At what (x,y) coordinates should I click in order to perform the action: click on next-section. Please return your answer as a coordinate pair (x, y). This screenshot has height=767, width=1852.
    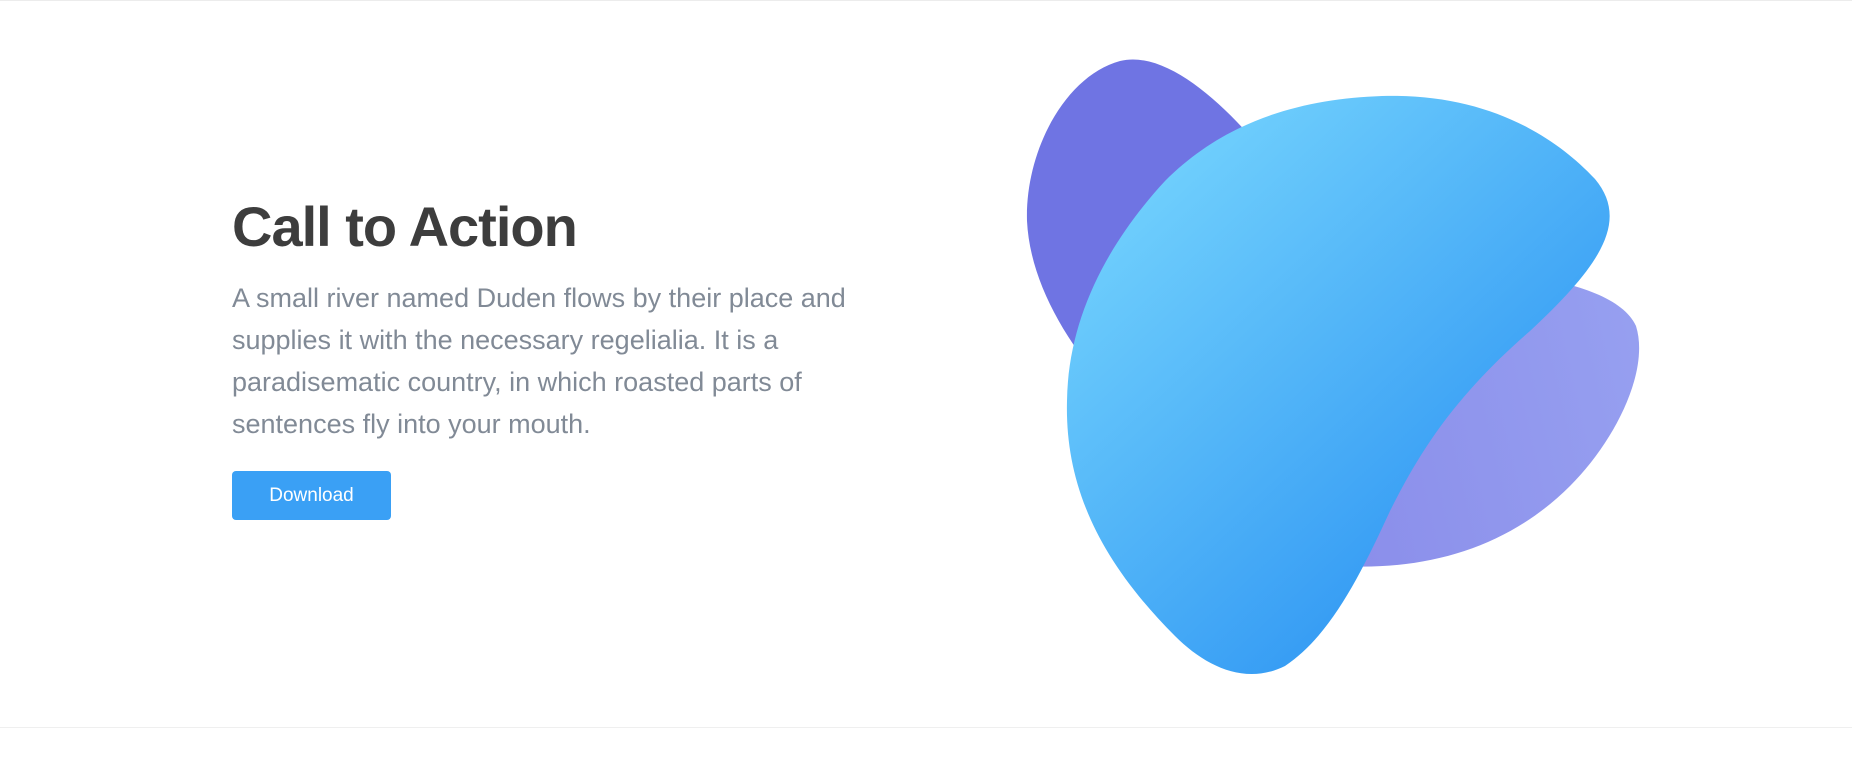
    Looking at the image, I should click on (926, 747).